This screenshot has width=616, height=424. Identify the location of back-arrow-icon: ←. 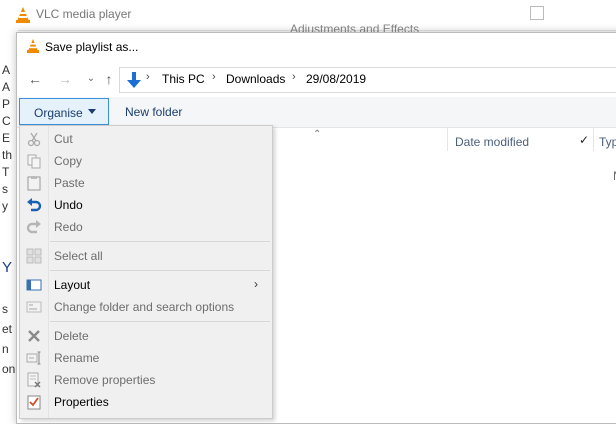
(35, 79).